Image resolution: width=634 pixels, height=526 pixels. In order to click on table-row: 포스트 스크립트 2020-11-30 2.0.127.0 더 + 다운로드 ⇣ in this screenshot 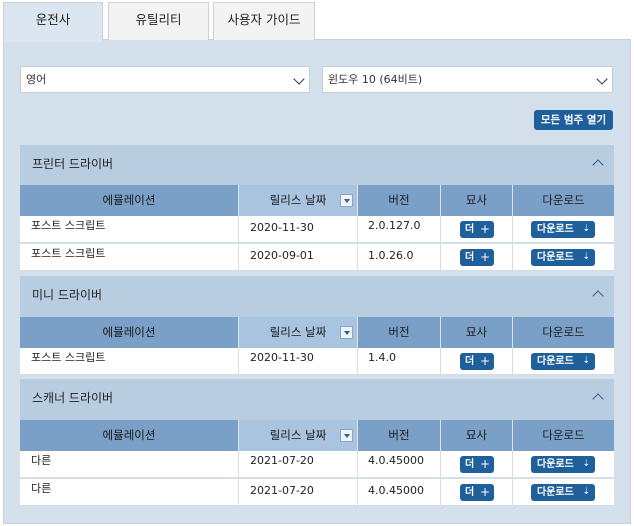, I will do `click(317, 229)`.